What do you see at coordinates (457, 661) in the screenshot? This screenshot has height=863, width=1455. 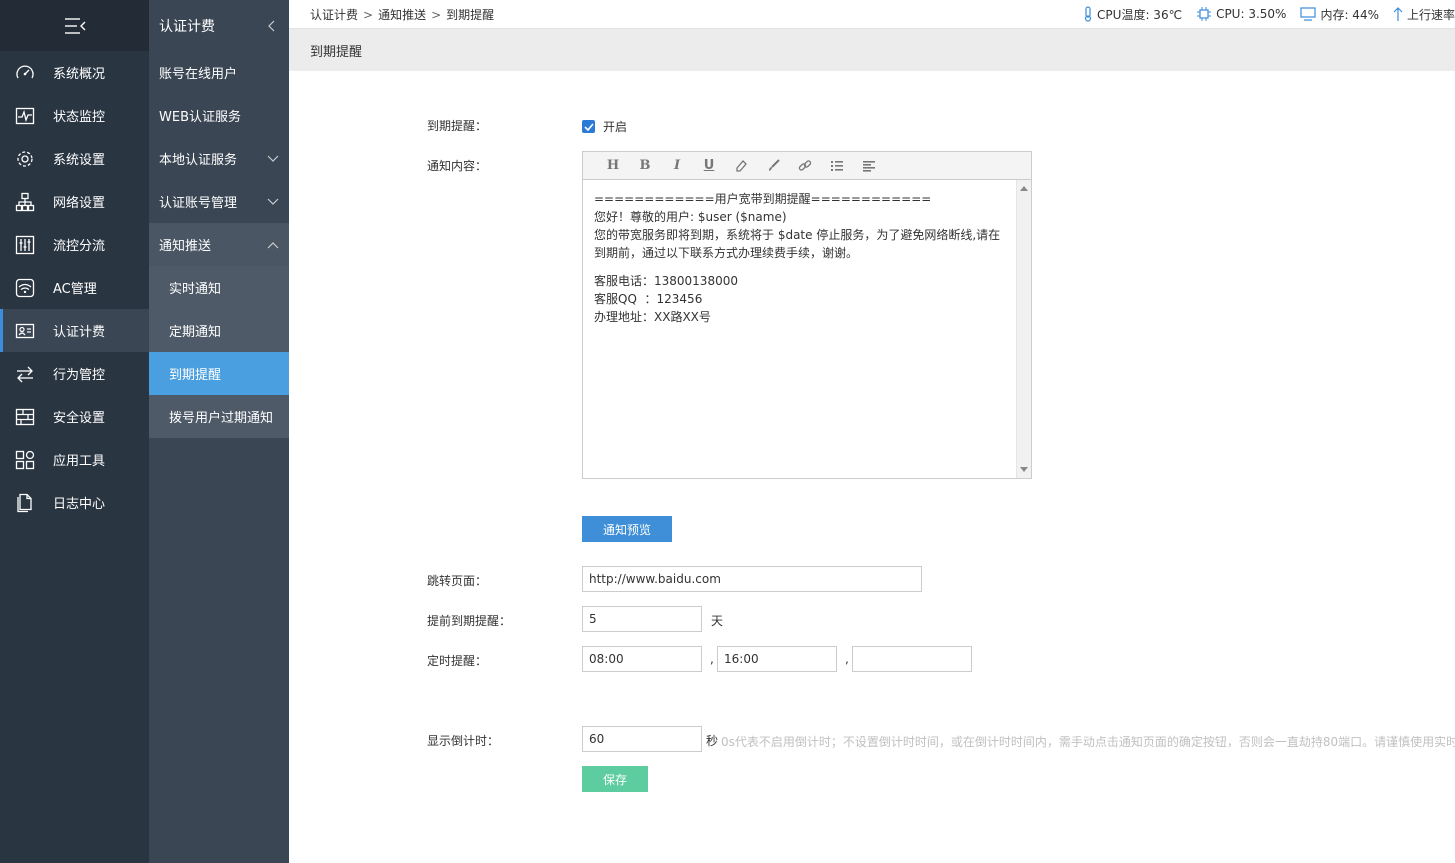 I see `timer-label: 定时提醒：` at bounding box center [457, 661].